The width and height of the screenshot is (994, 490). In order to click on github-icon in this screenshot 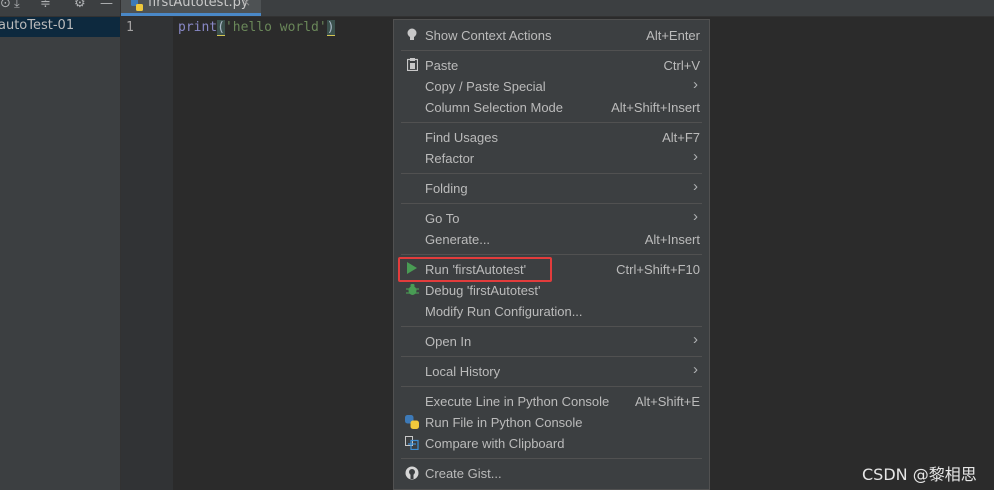, I will do `click(412, 473)`.